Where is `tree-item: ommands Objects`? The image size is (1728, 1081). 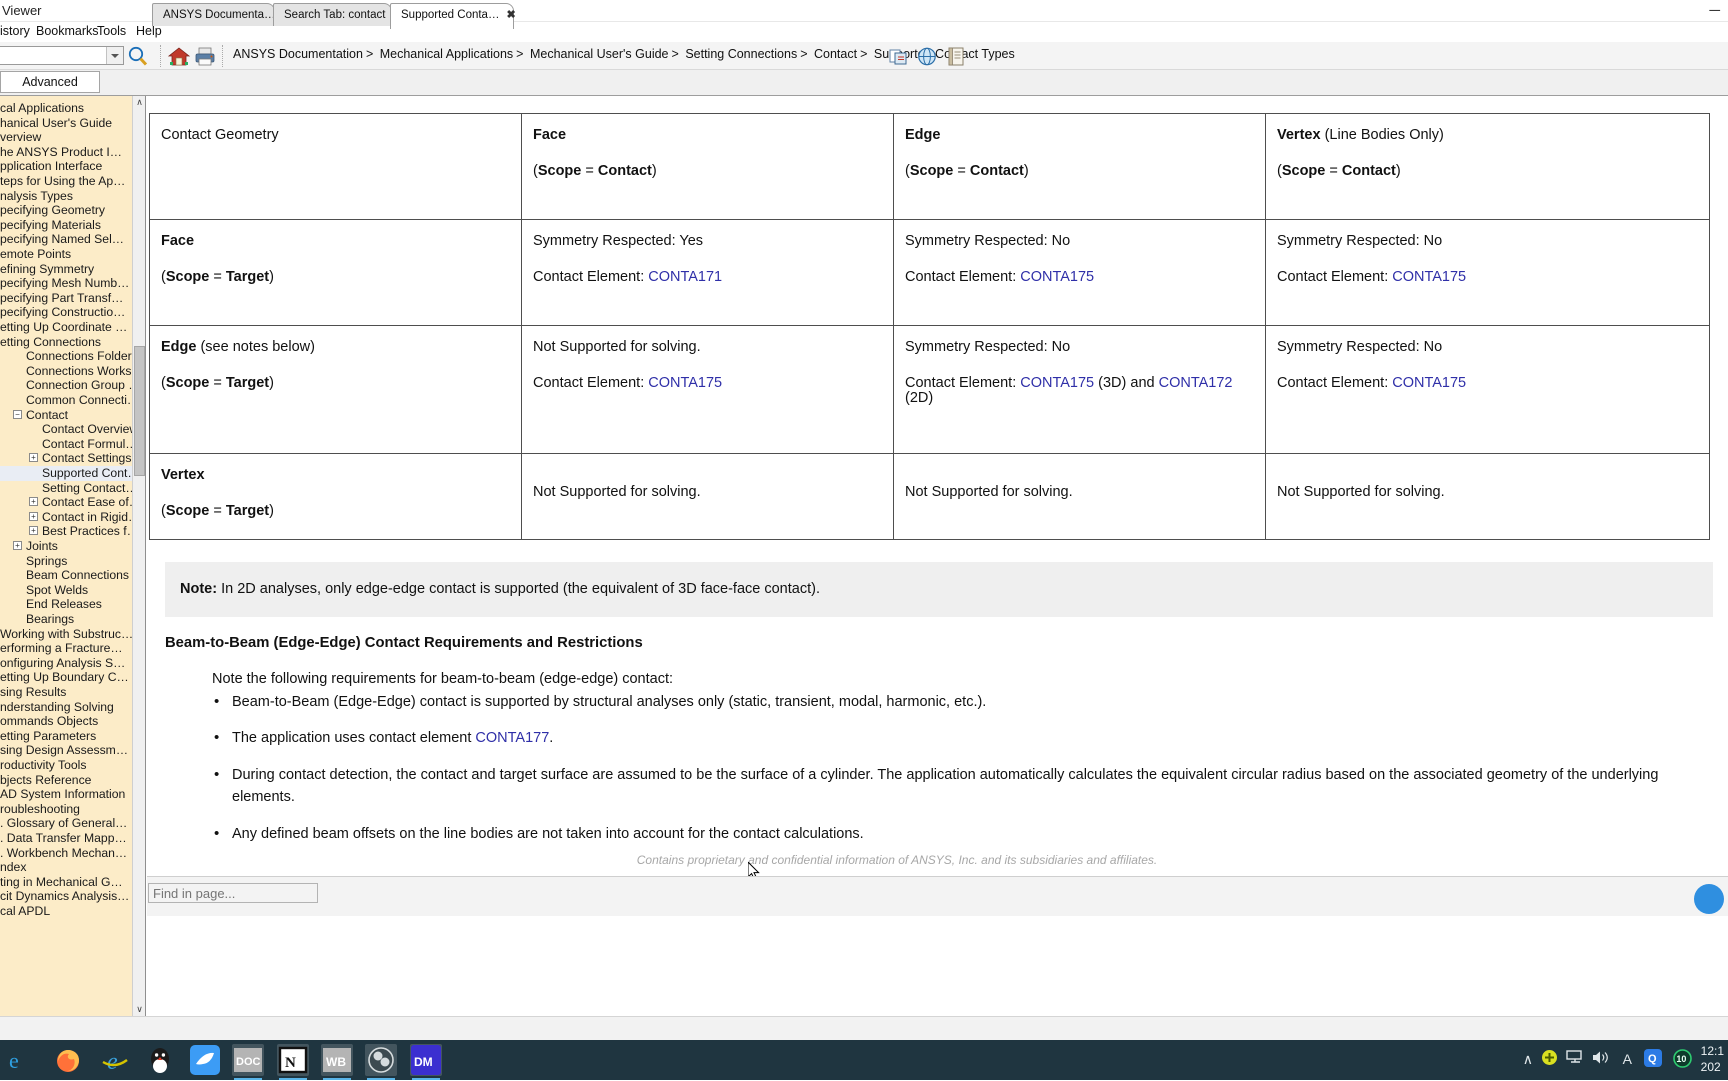 tree-item: ommands Objects is located at coordinates (66, 721).